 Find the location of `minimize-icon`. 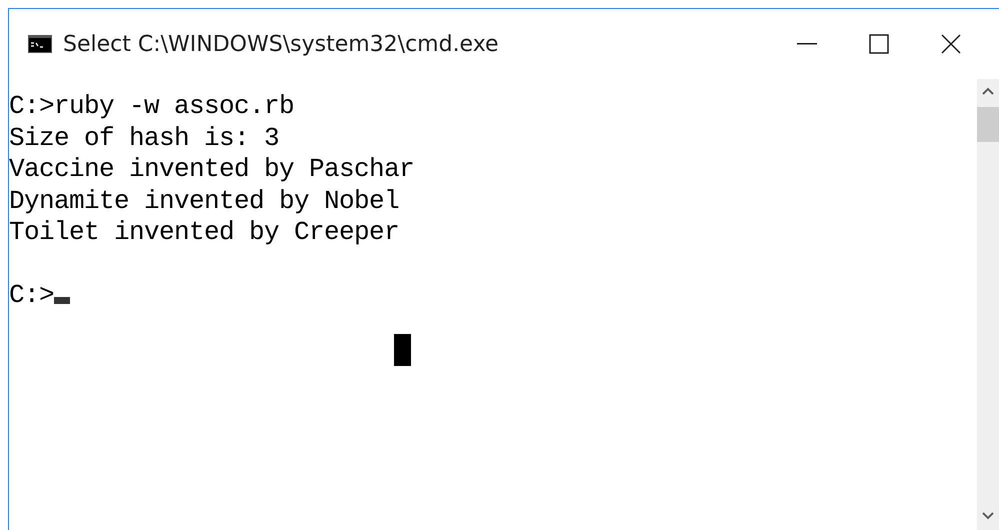

minimize-icon is located at coordinates (807, 44).